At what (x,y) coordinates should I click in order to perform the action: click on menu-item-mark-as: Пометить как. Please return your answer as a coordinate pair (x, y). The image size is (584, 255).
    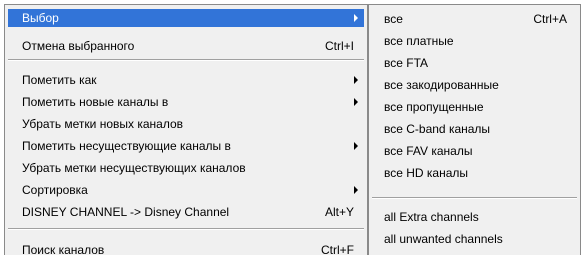
    Looking at the image, I should click on (186, 80).